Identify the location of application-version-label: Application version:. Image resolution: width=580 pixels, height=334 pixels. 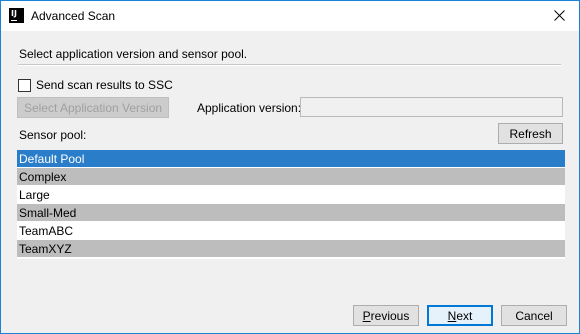
(249, 108).